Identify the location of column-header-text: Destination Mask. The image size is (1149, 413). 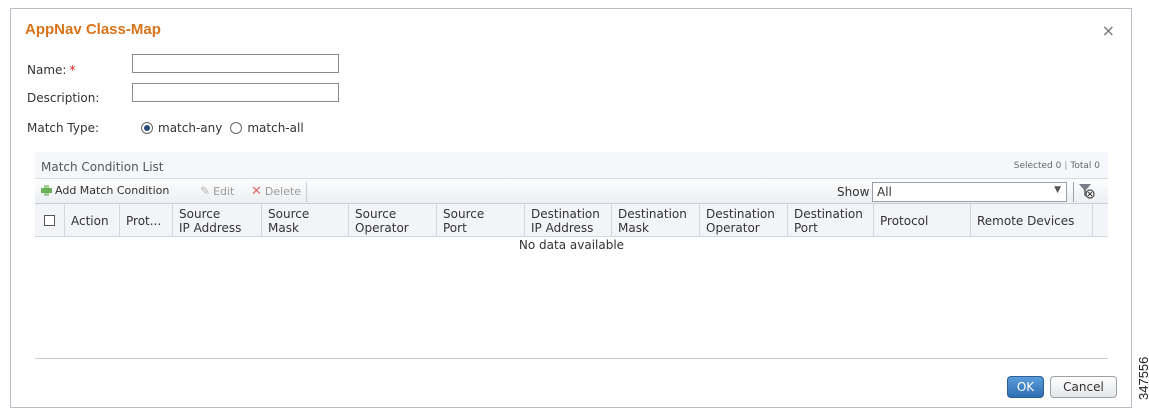
(652, 221).